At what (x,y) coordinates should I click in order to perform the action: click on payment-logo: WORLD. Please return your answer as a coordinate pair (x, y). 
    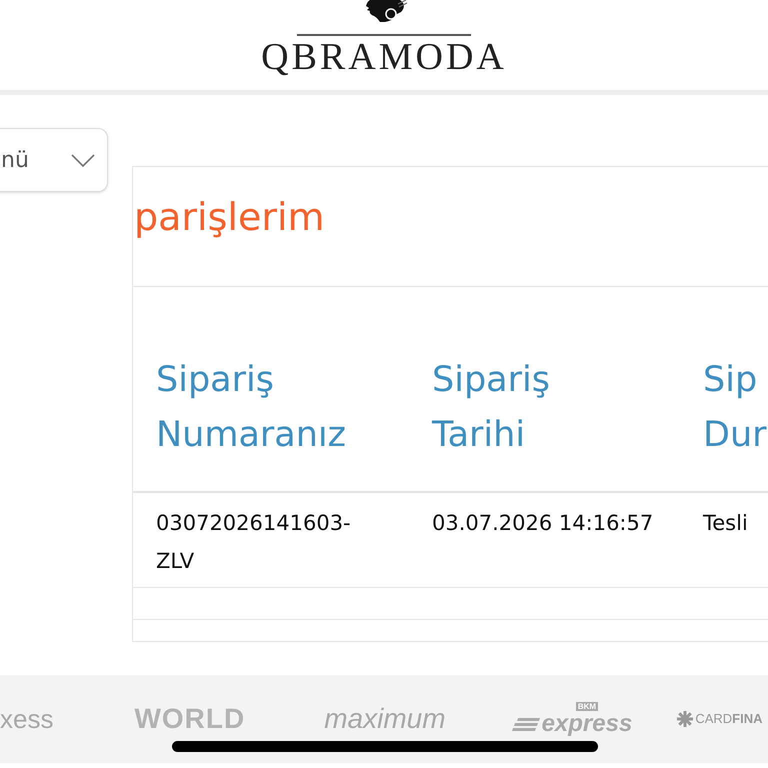
    Looking at the image, I should click on (190, 719).